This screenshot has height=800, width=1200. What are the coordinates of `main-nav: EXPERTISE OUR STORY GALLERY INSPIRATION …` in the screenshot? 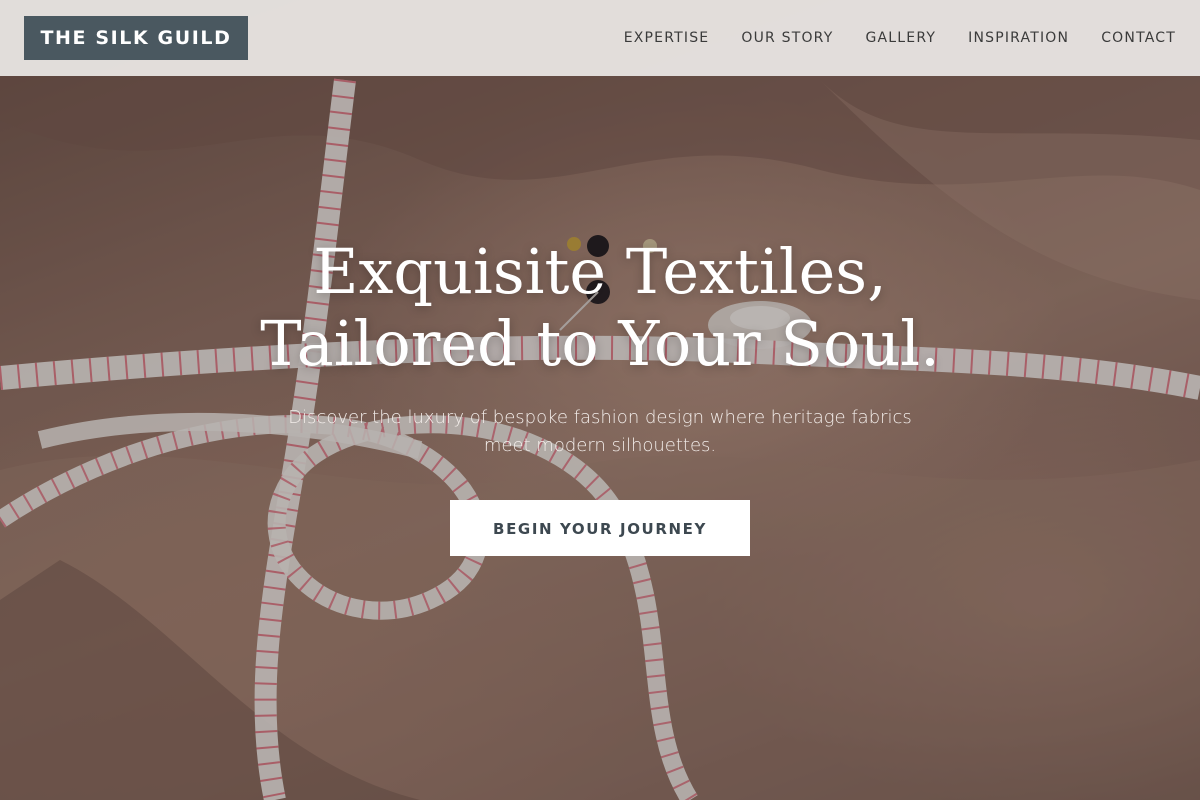 It's located at (884, 38).